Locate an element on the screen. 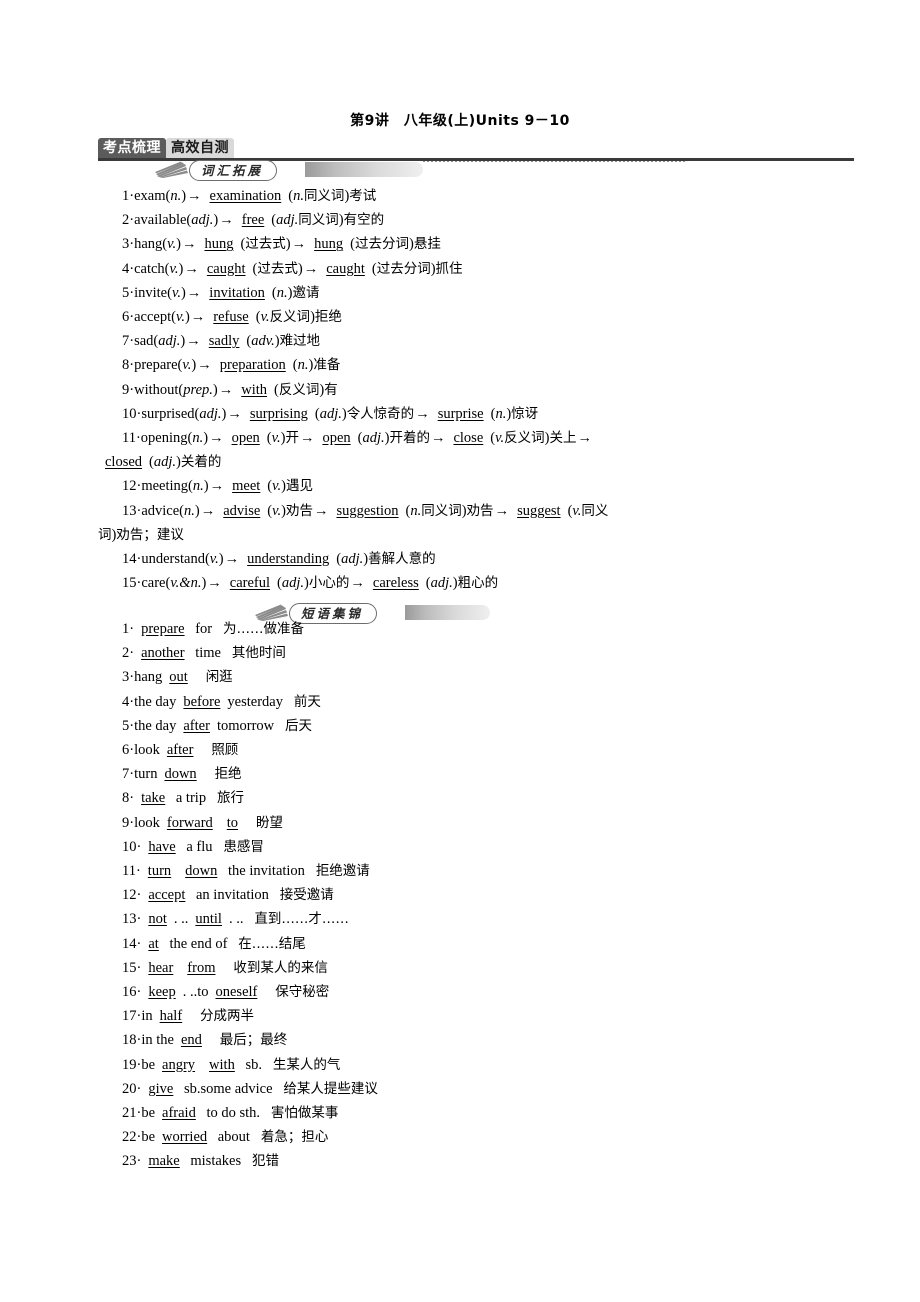  pos-abbrev: v. is located at coordinates (265, 317).